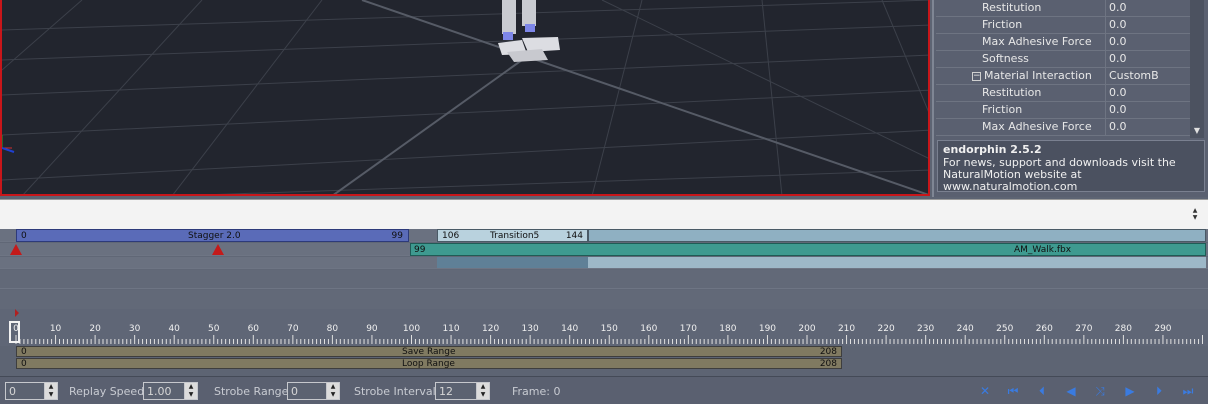 The width and height of the screenshot is (1208, 404). What do you see at coordinates (411, 329) in the screenshot?
I see `tick-label: 100` at bounding box center [411, 329].